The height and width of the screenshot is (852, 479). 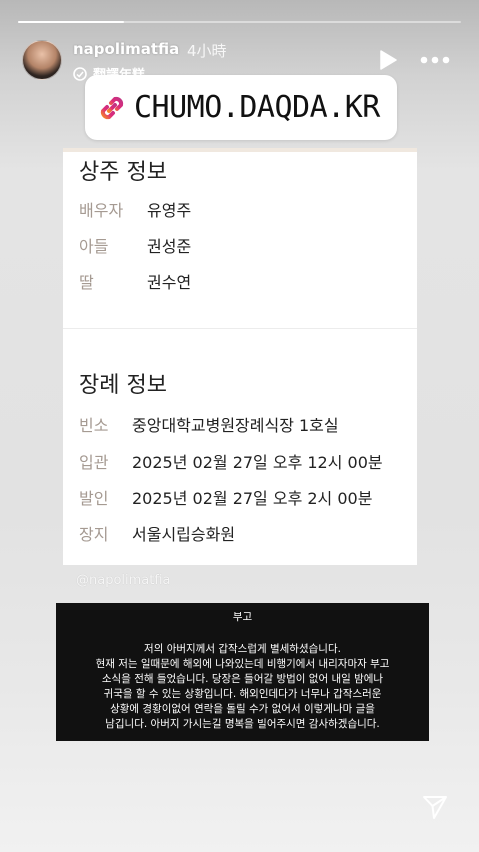 I want to click on mourner-value-daughter: 권수연, so click(x=169, y=282).